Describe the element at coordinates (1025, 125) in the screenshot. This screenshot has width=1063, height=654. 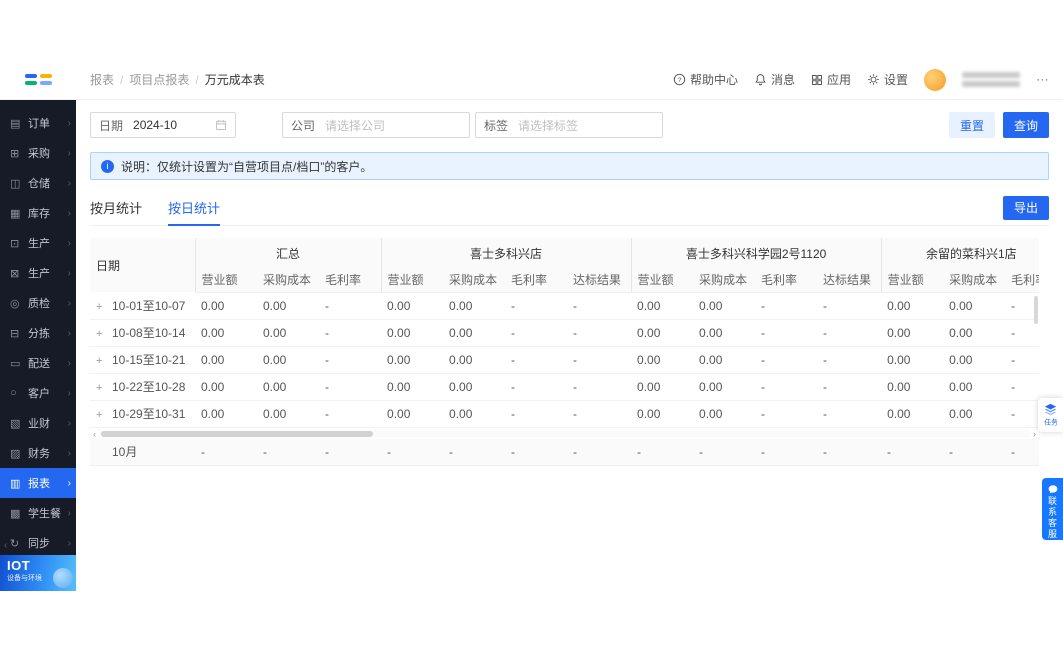
I see `query-button: 查询` at that location.